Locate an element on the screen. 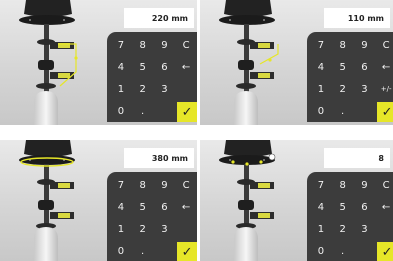  numeric-keypad: 7 8 9 C 4 5 6 ← 1 2 3 +/- 0. ✓ is located at coordinates (350, 77).